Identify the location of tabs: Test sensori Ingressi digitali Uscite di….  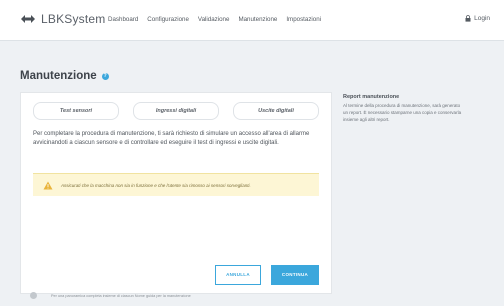
(183, 111).